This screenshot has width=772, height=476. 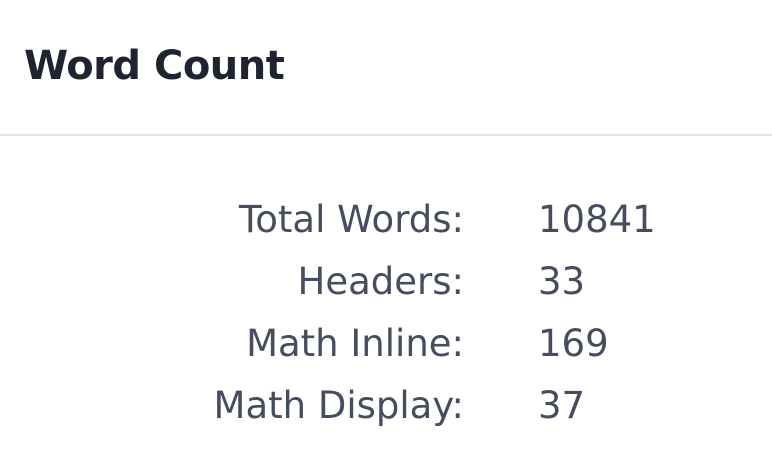 What do you see at coordinates (597, 219) in the screenshot?
I see `stat-value: 10841` at bounding box center [597, 219].